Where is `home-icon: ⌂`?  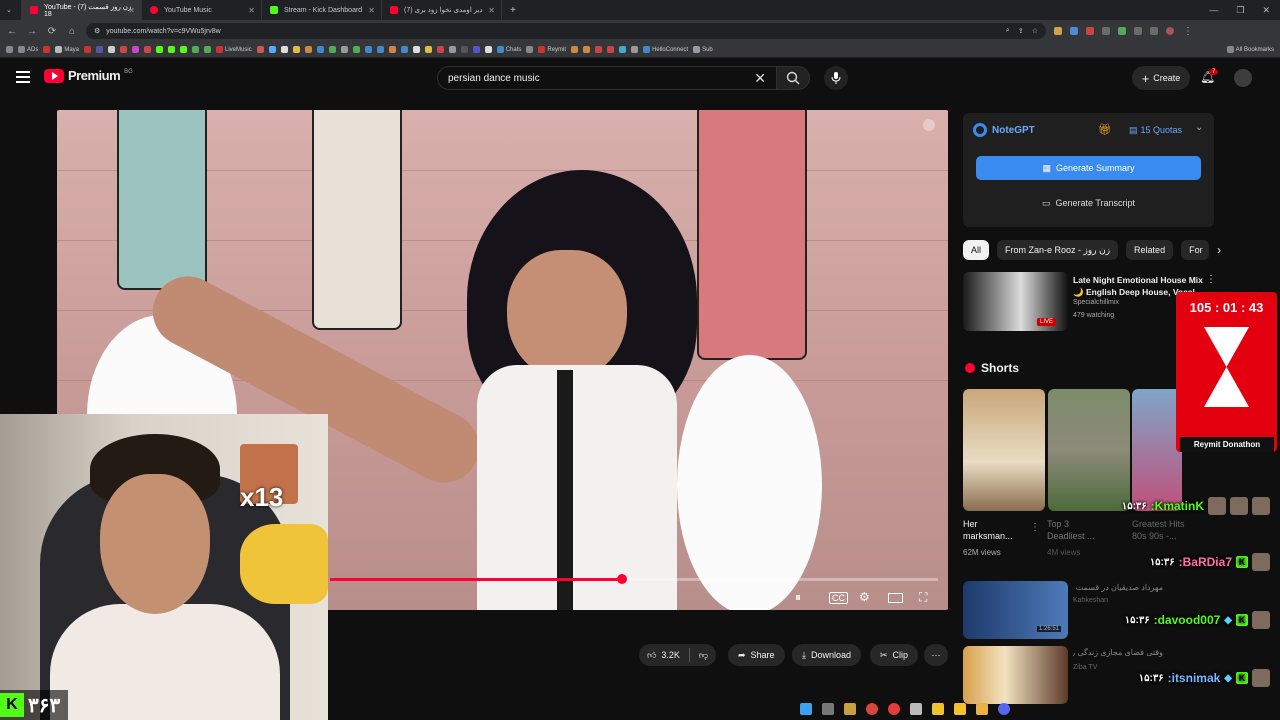 home-icon: ⌂ is located at coordinates (72, 31).